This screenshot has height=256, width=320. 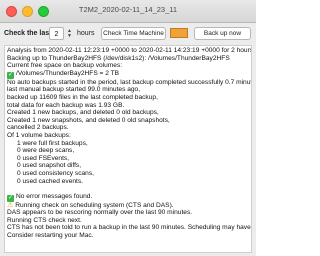 I want to click on log-line-text: 0 were deep scans,, so click(x=46, y=151).